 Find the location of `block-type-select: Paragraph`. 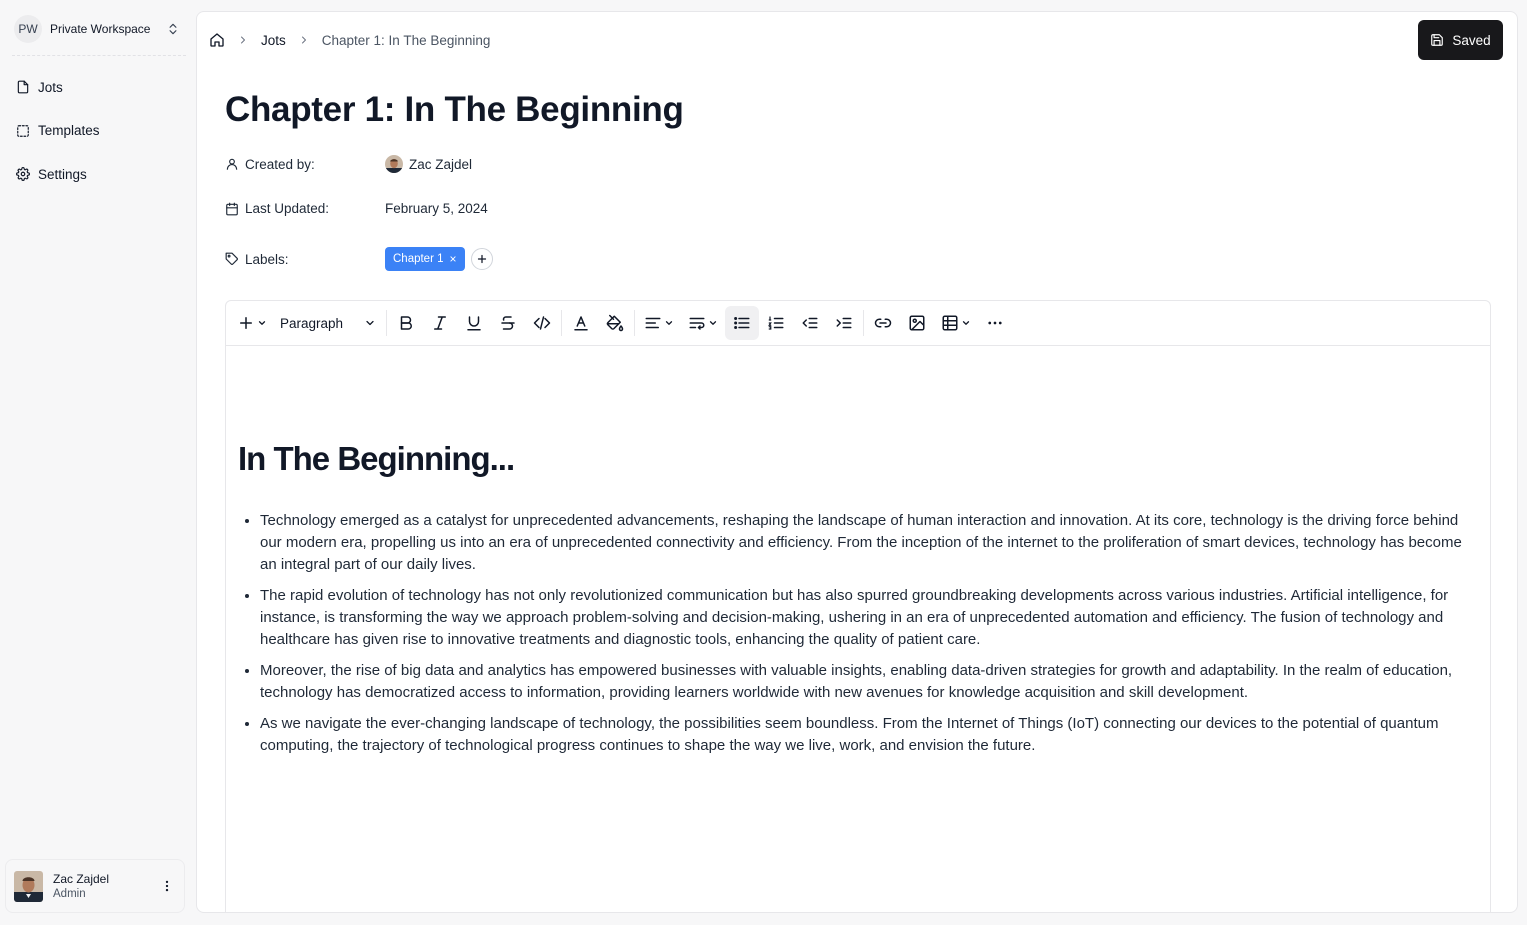

block-type-select: Paragraph is located at coordinates (328, 323).